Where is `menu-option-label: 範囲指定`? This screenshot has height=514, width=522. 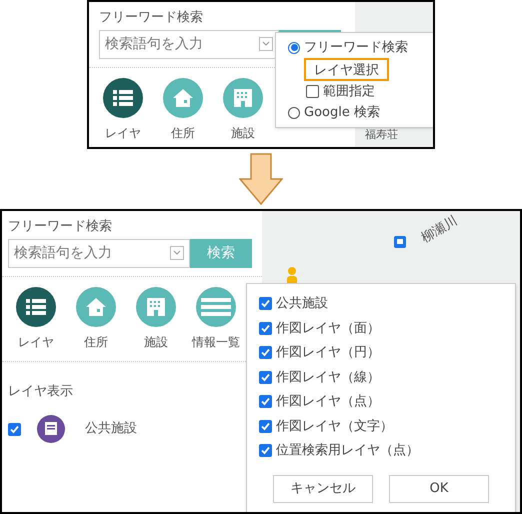 menu-option-label: 範囲指定 is located at coordinates (349, 91).